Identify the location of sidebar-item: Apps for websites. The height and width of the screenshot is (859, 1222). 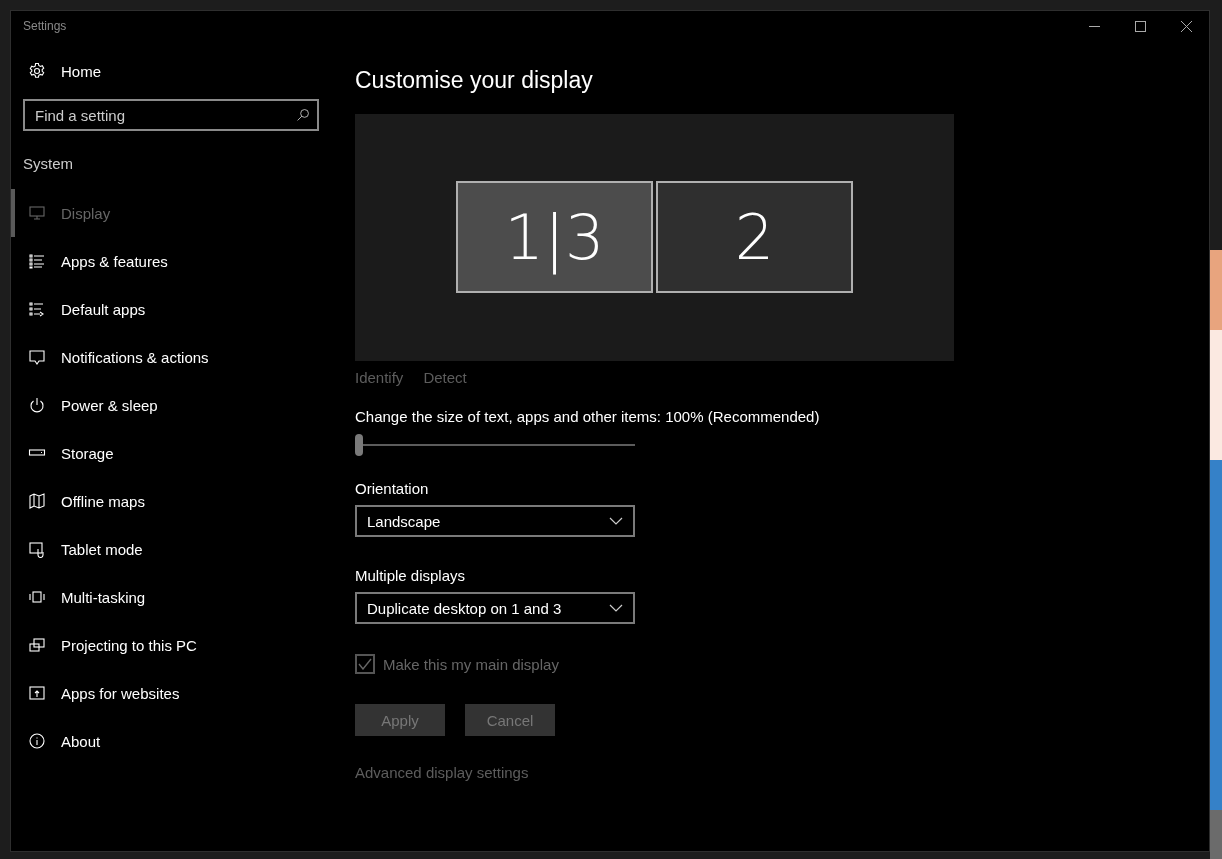
(171, 693).